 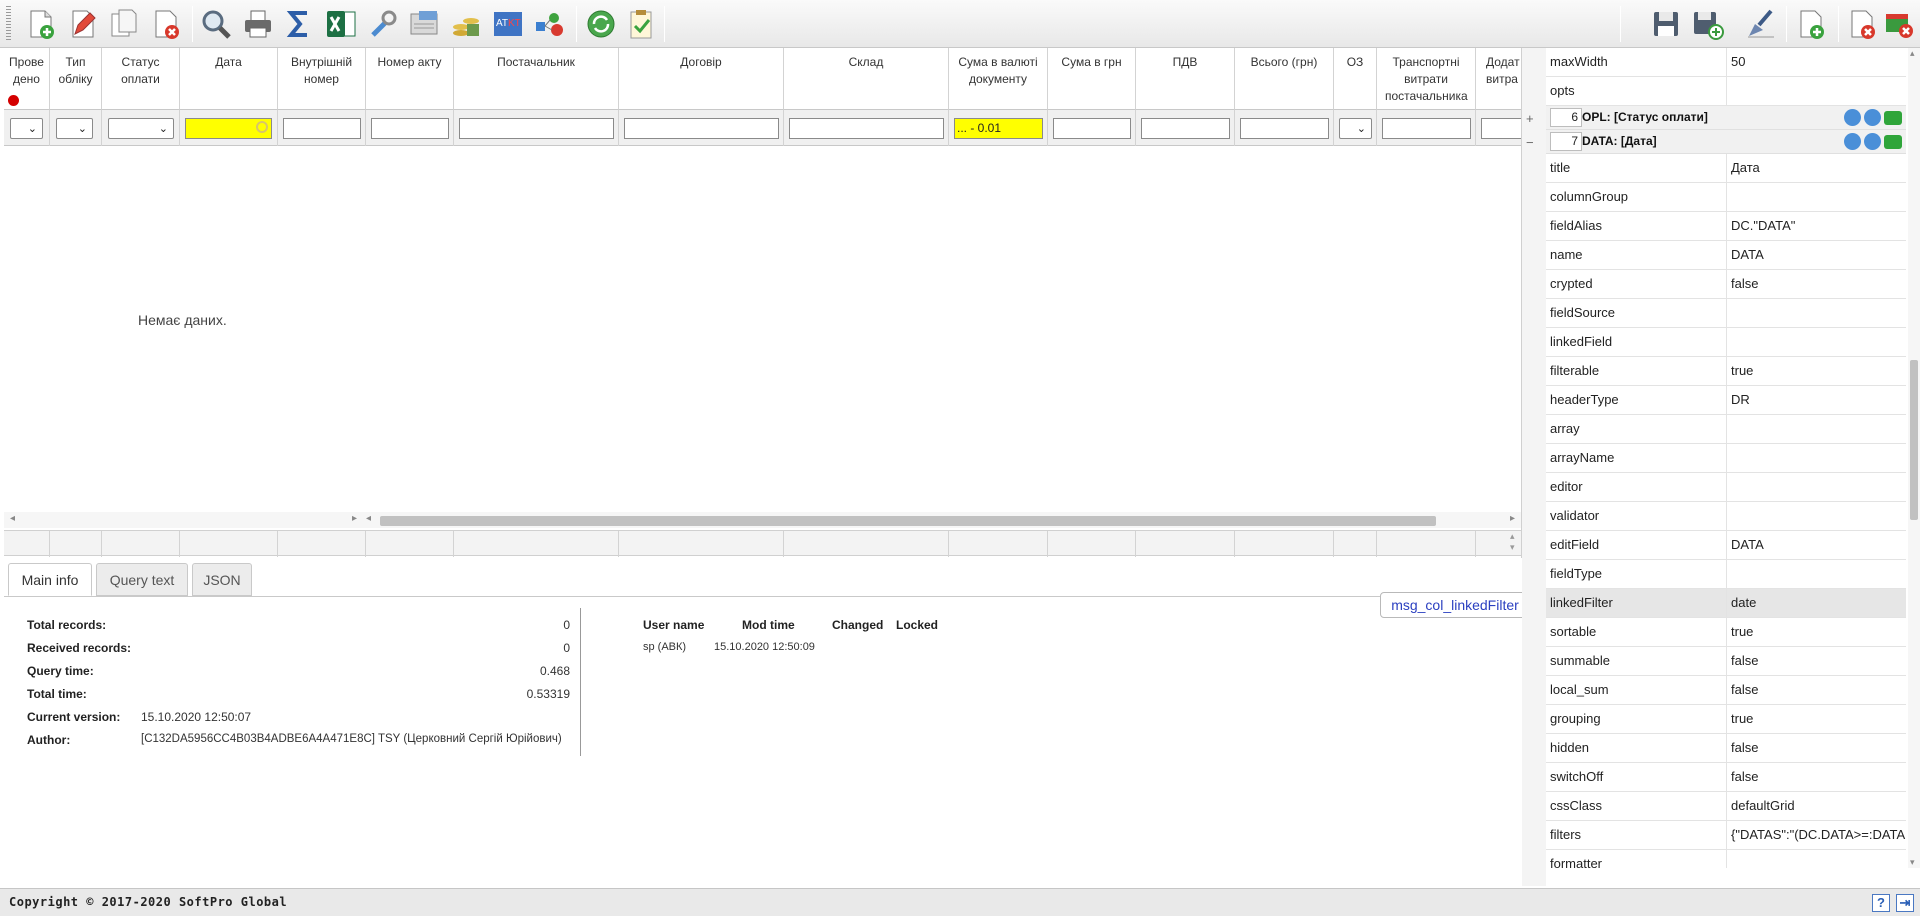 What do you see at coordinates (1816, 62) in the screenshot?
I see `property-value: 50` at bounding box center [1816, 62].